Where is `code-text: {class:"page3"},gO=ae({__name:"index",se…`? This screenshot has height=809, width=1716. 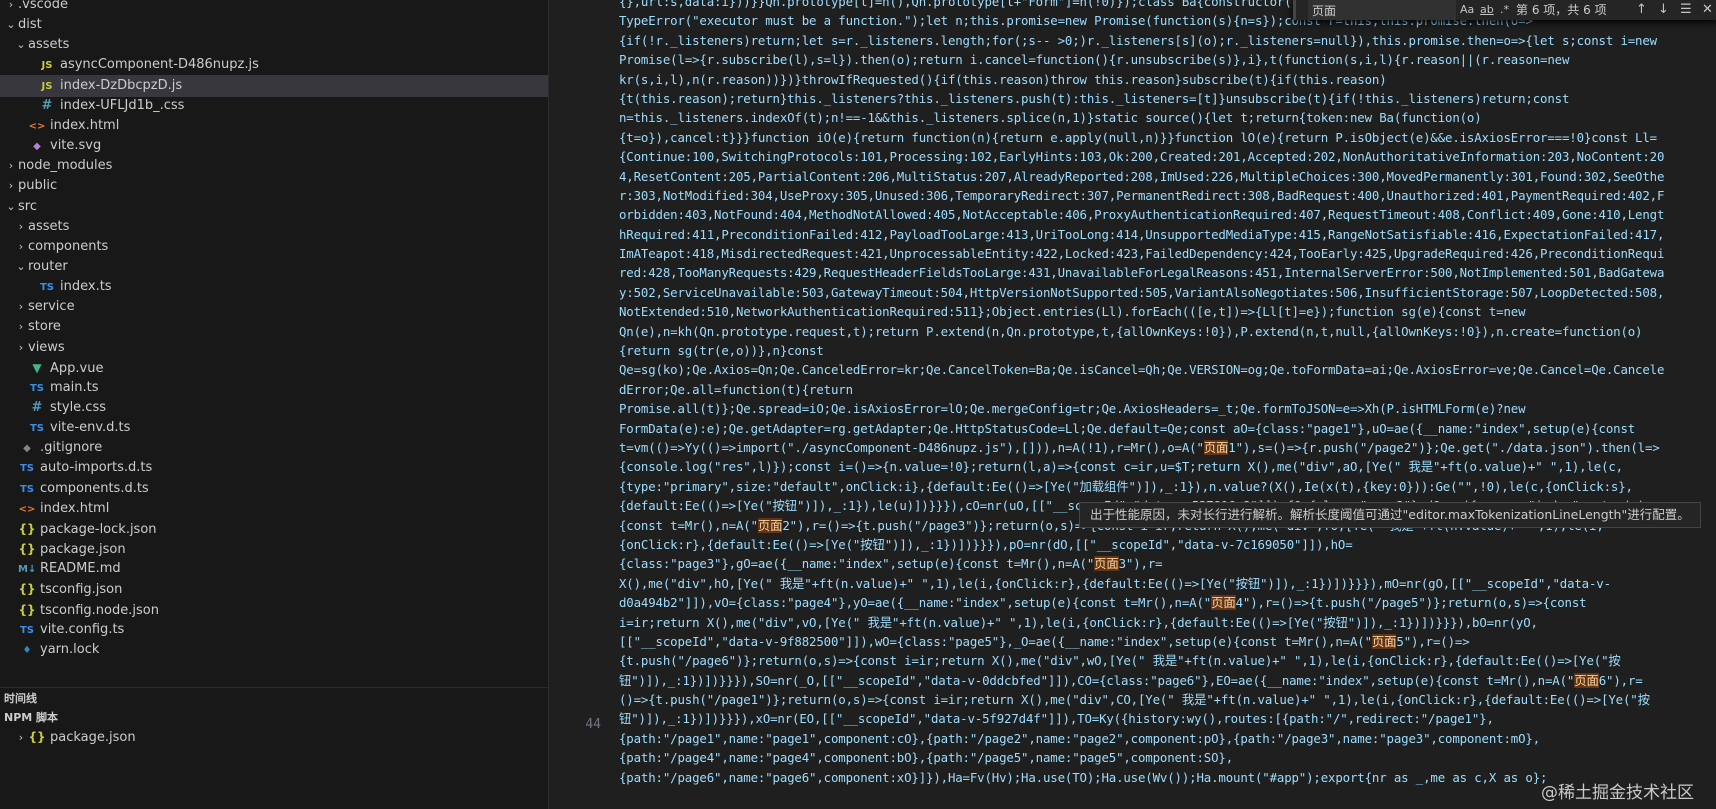 code-text: {class:"page3"},gO=ae({__name:"index",se… is located at coordinates (857, 564).